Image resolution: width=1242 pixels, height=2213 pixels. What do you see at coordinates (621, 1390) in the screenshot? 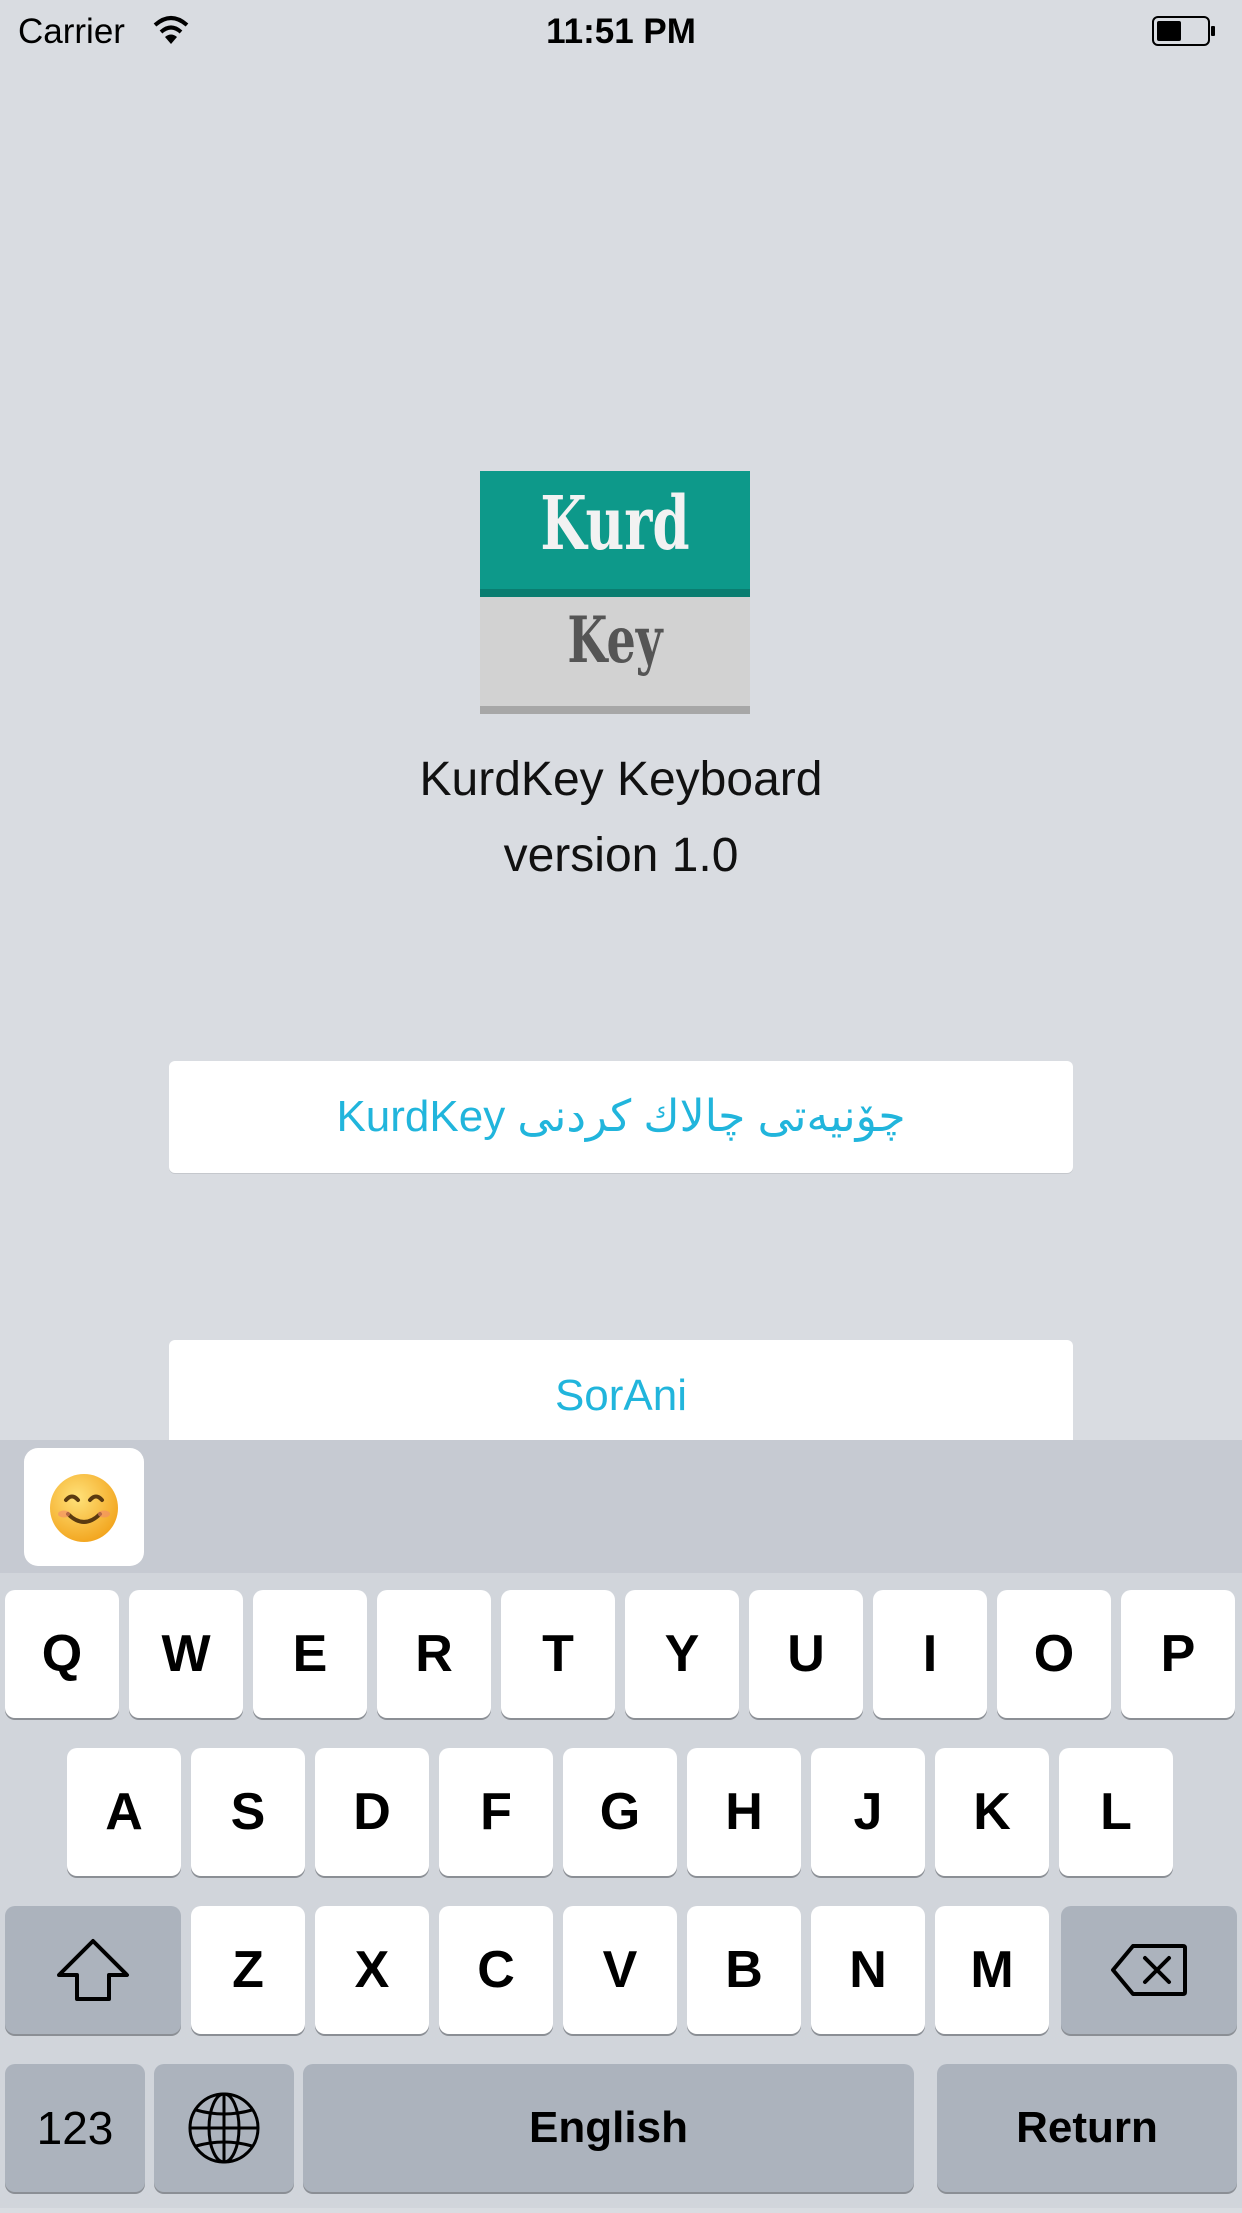
I see `sorani-button: SorAni` at bounding box center [621, 1390].